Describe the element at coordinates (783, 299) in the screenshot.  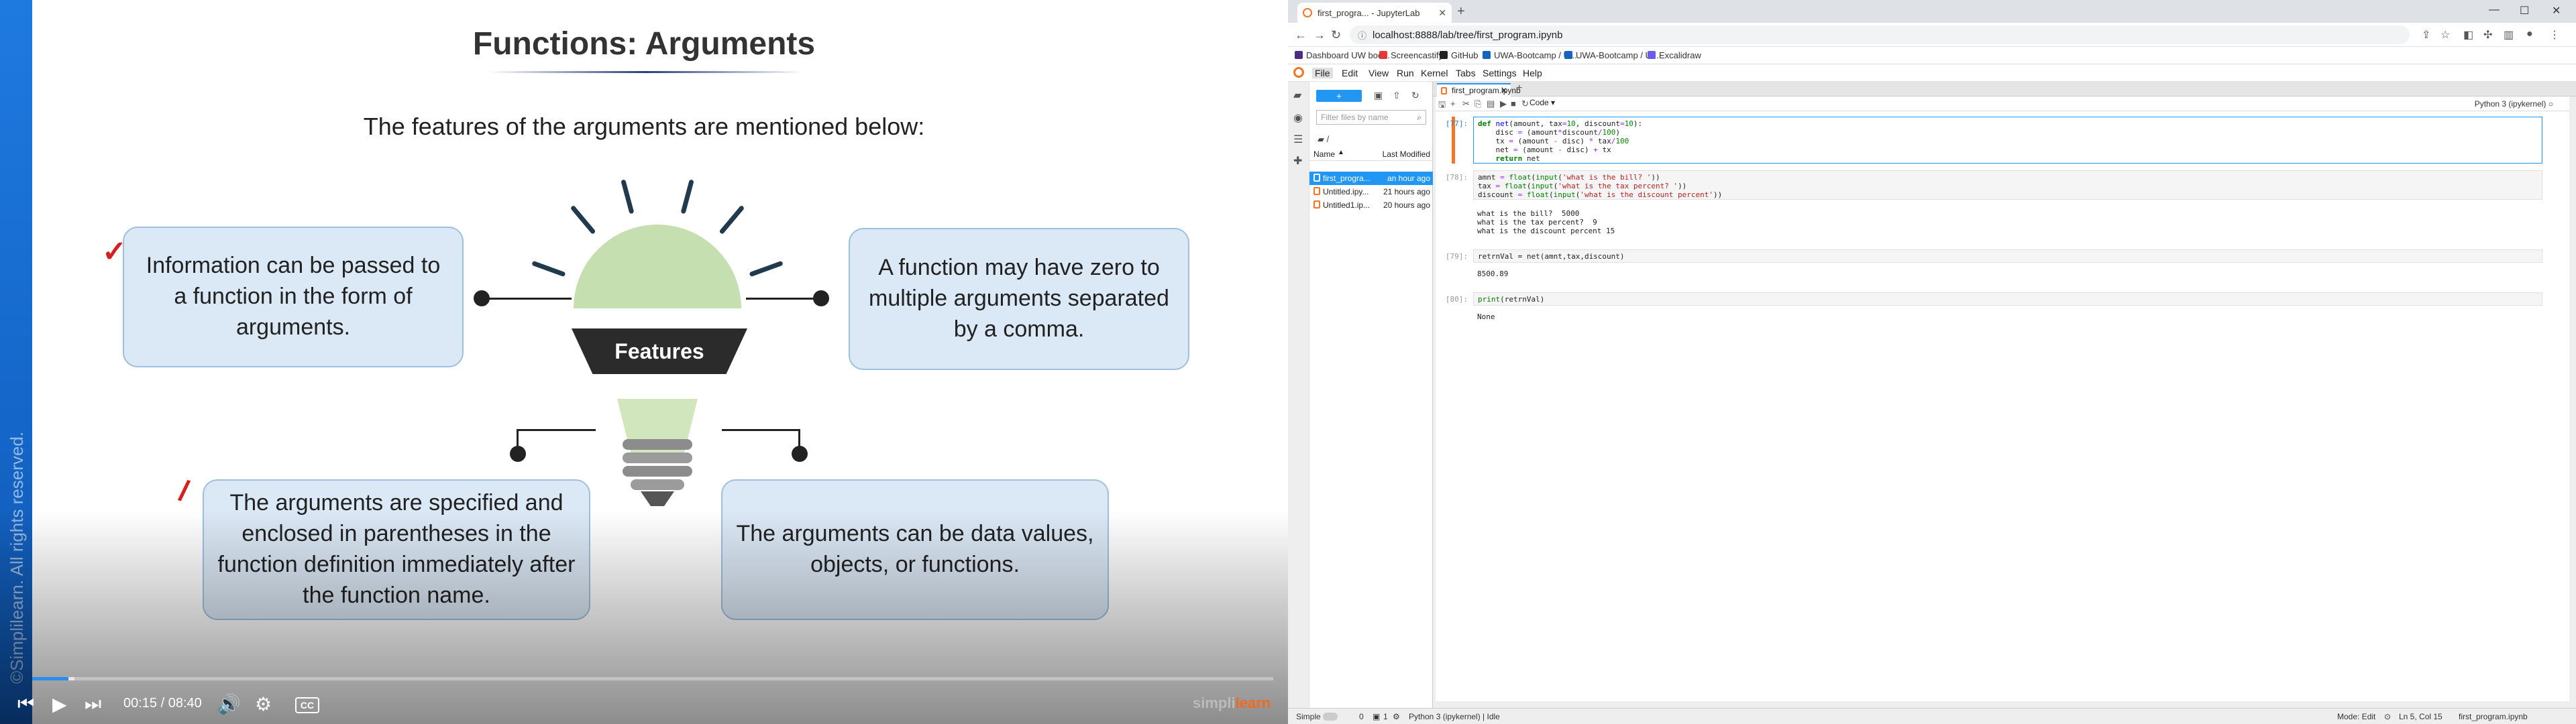
I see `connector-right-top` at that location.